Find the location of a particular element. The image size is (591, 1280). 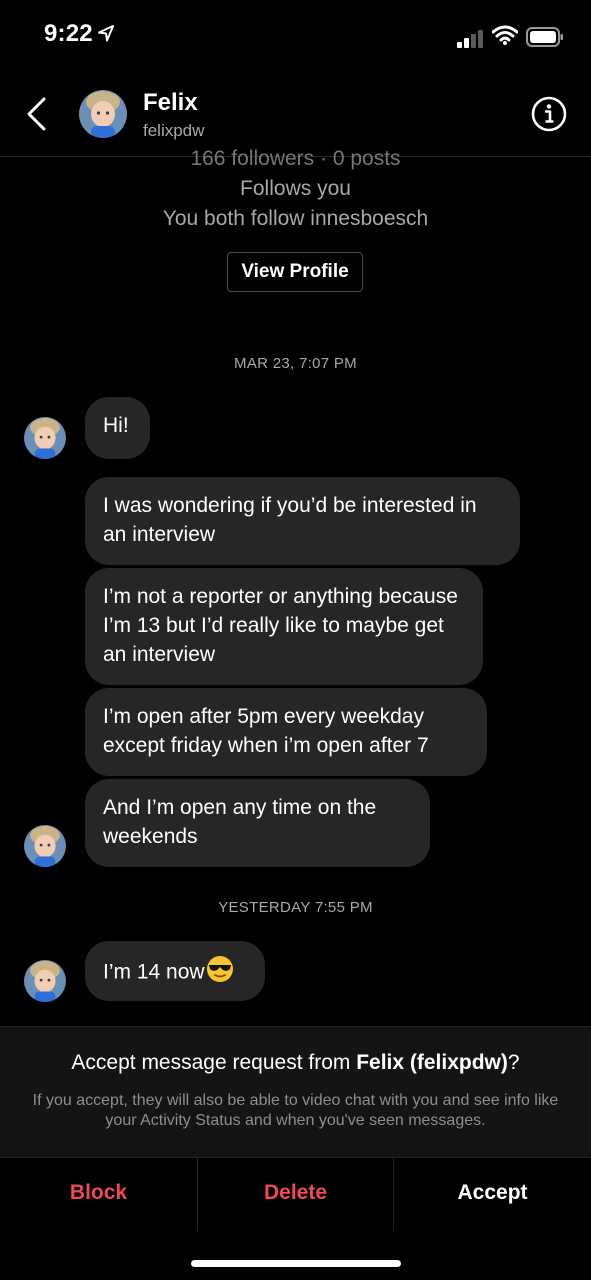

home-indicator is located at coordinates (296, 1263).